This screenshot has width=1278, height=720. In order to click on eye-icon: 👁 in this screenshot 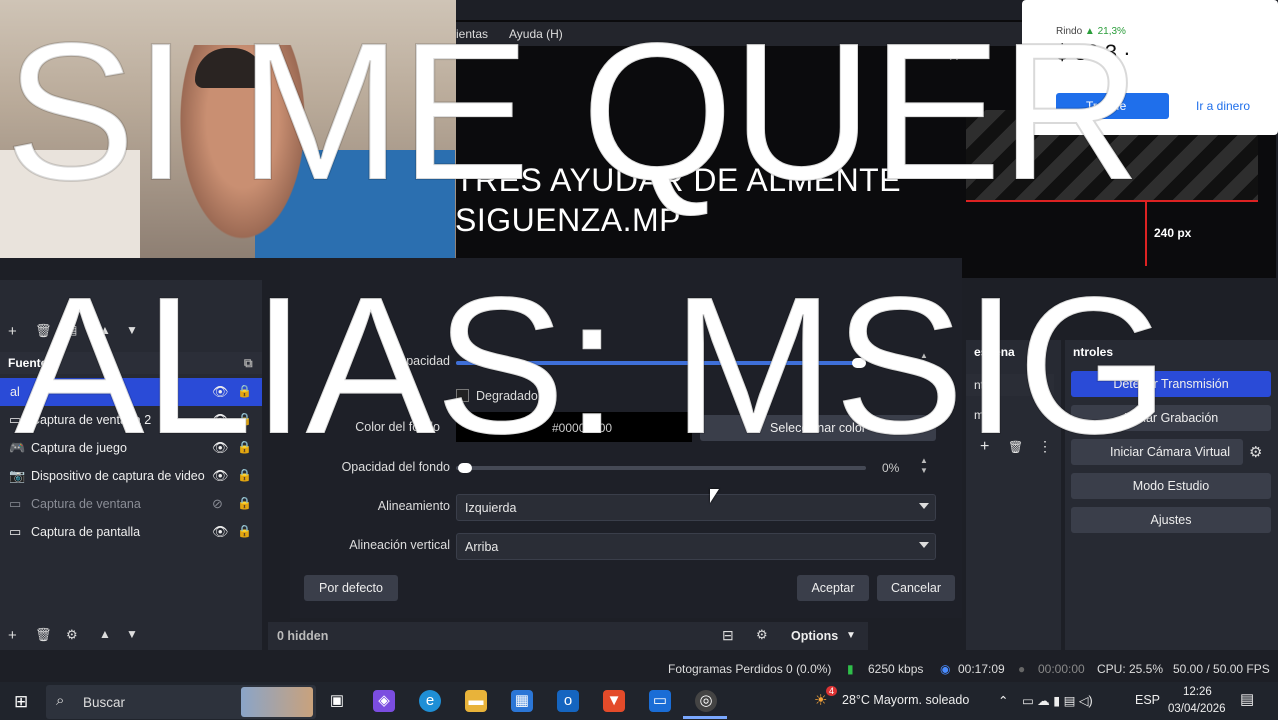, I will do `click(220, 532)`.